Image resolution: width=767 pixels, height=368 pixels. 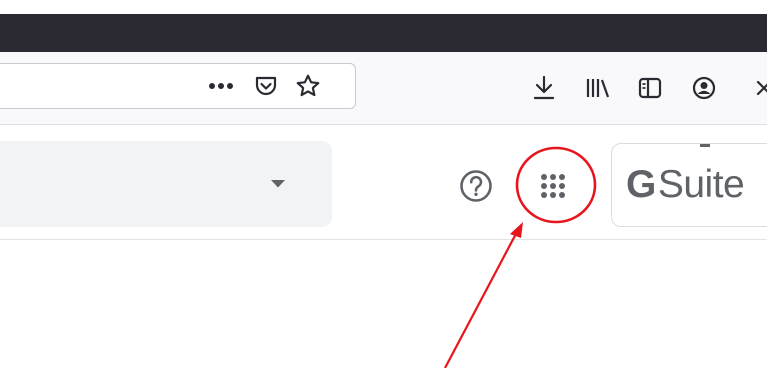 What do you see at coordinates (383, 239) in the screenshot?
I see `header-divider` at bounding box center [383, 239].